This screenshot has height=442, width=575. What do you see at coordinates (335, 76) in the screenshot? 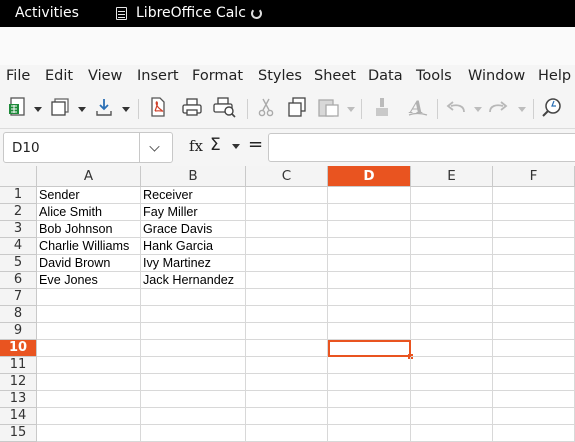
I see `menu-sheet: Sheet` at bounding box center [335, 76].